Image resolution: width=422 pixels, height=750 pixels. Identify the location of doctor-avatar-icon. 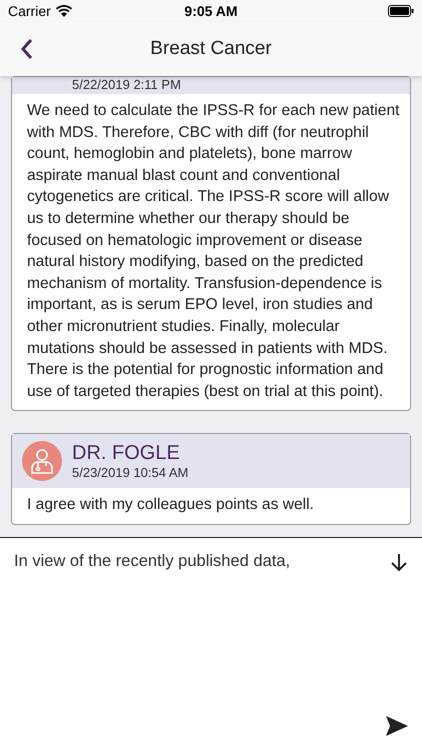
(42, 461).